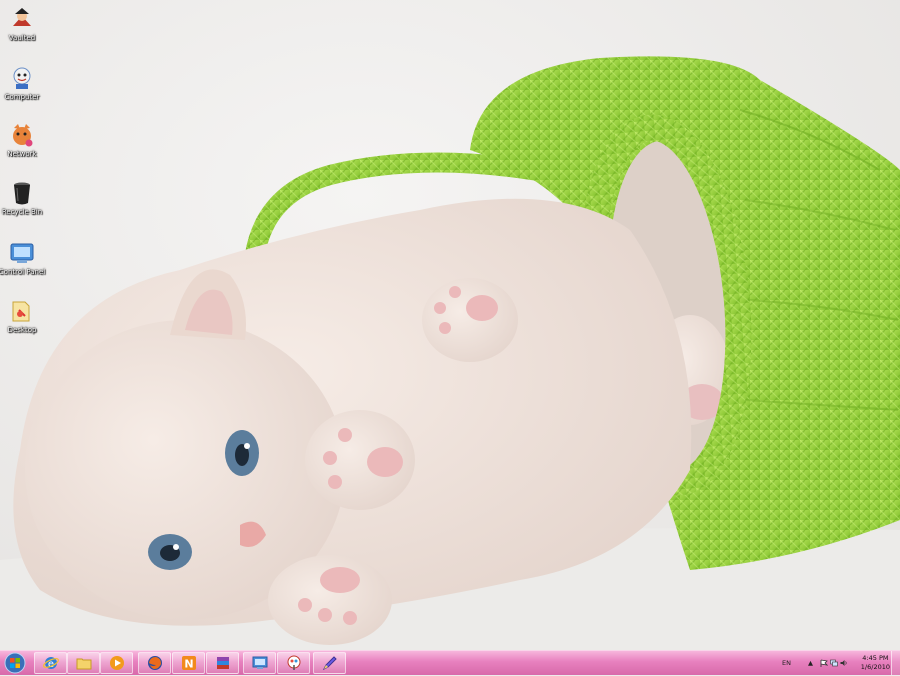  What do you see at coordinates (22, 97) in the screenshot?
I see `desktop-icon-label: Computer` at bounding box center [22, 97].